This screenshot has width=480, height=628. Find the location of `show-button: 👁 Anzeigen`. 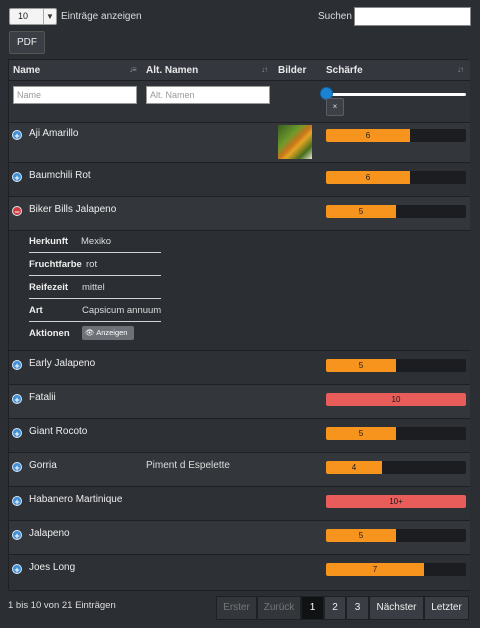

show-button: 👁 Anzeigen is located at coordinates (108, 333).